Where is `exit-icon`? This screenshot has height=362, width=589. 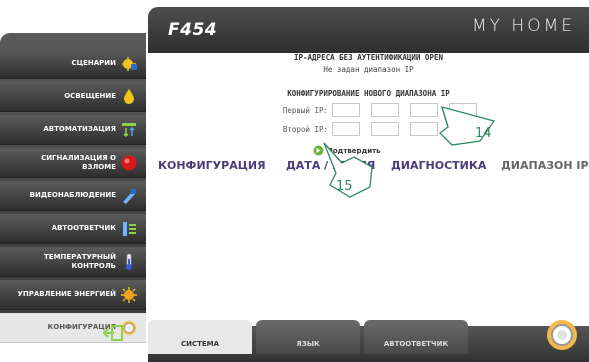 exit-icon is located at coordinates (112, 333).